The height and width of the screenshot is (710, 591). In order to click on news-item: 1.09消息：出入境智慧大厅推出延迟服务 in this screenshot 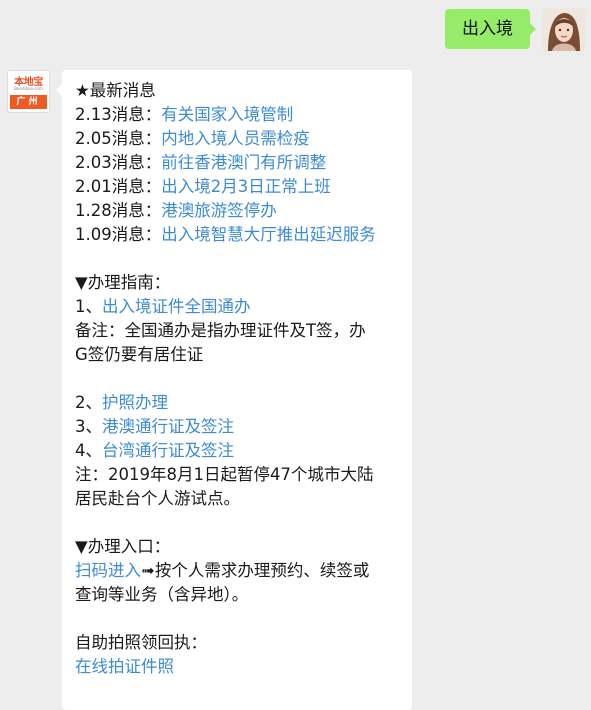, I will do `click(243, 235)`.